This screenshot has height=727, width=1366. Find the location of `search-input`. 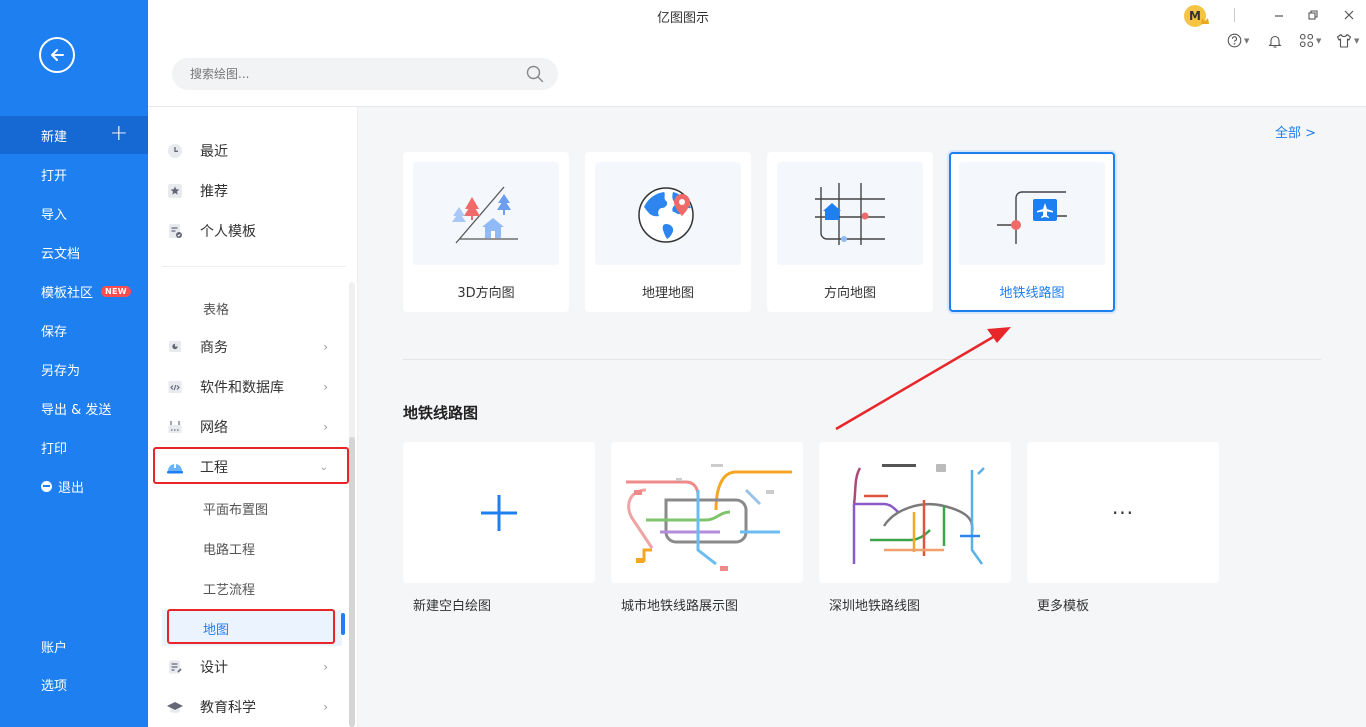

search-input is located at coordinates (358, 74).